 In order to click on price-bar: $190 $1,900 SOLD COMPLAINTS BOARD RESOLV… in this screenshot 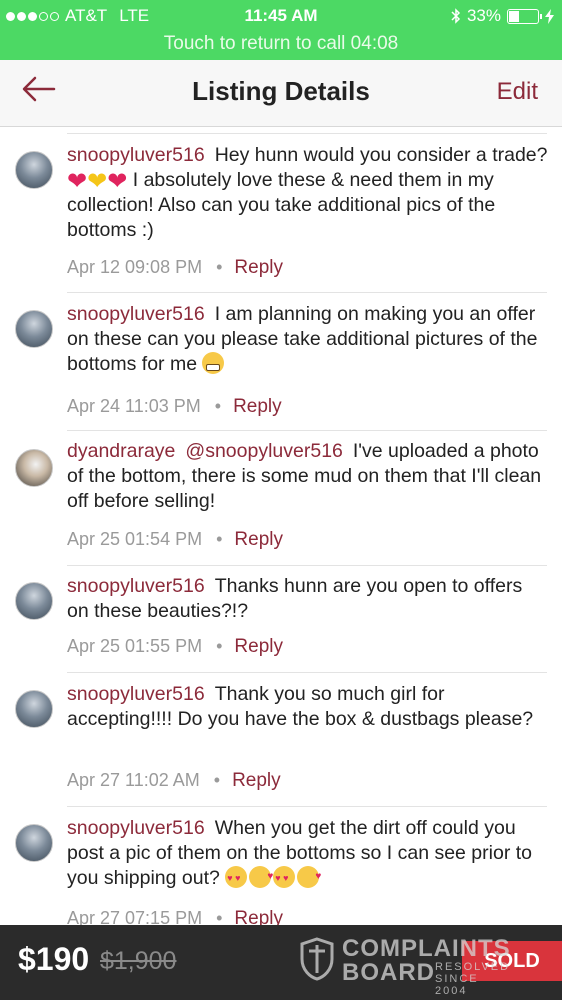, I will do `click(281, 962)`.